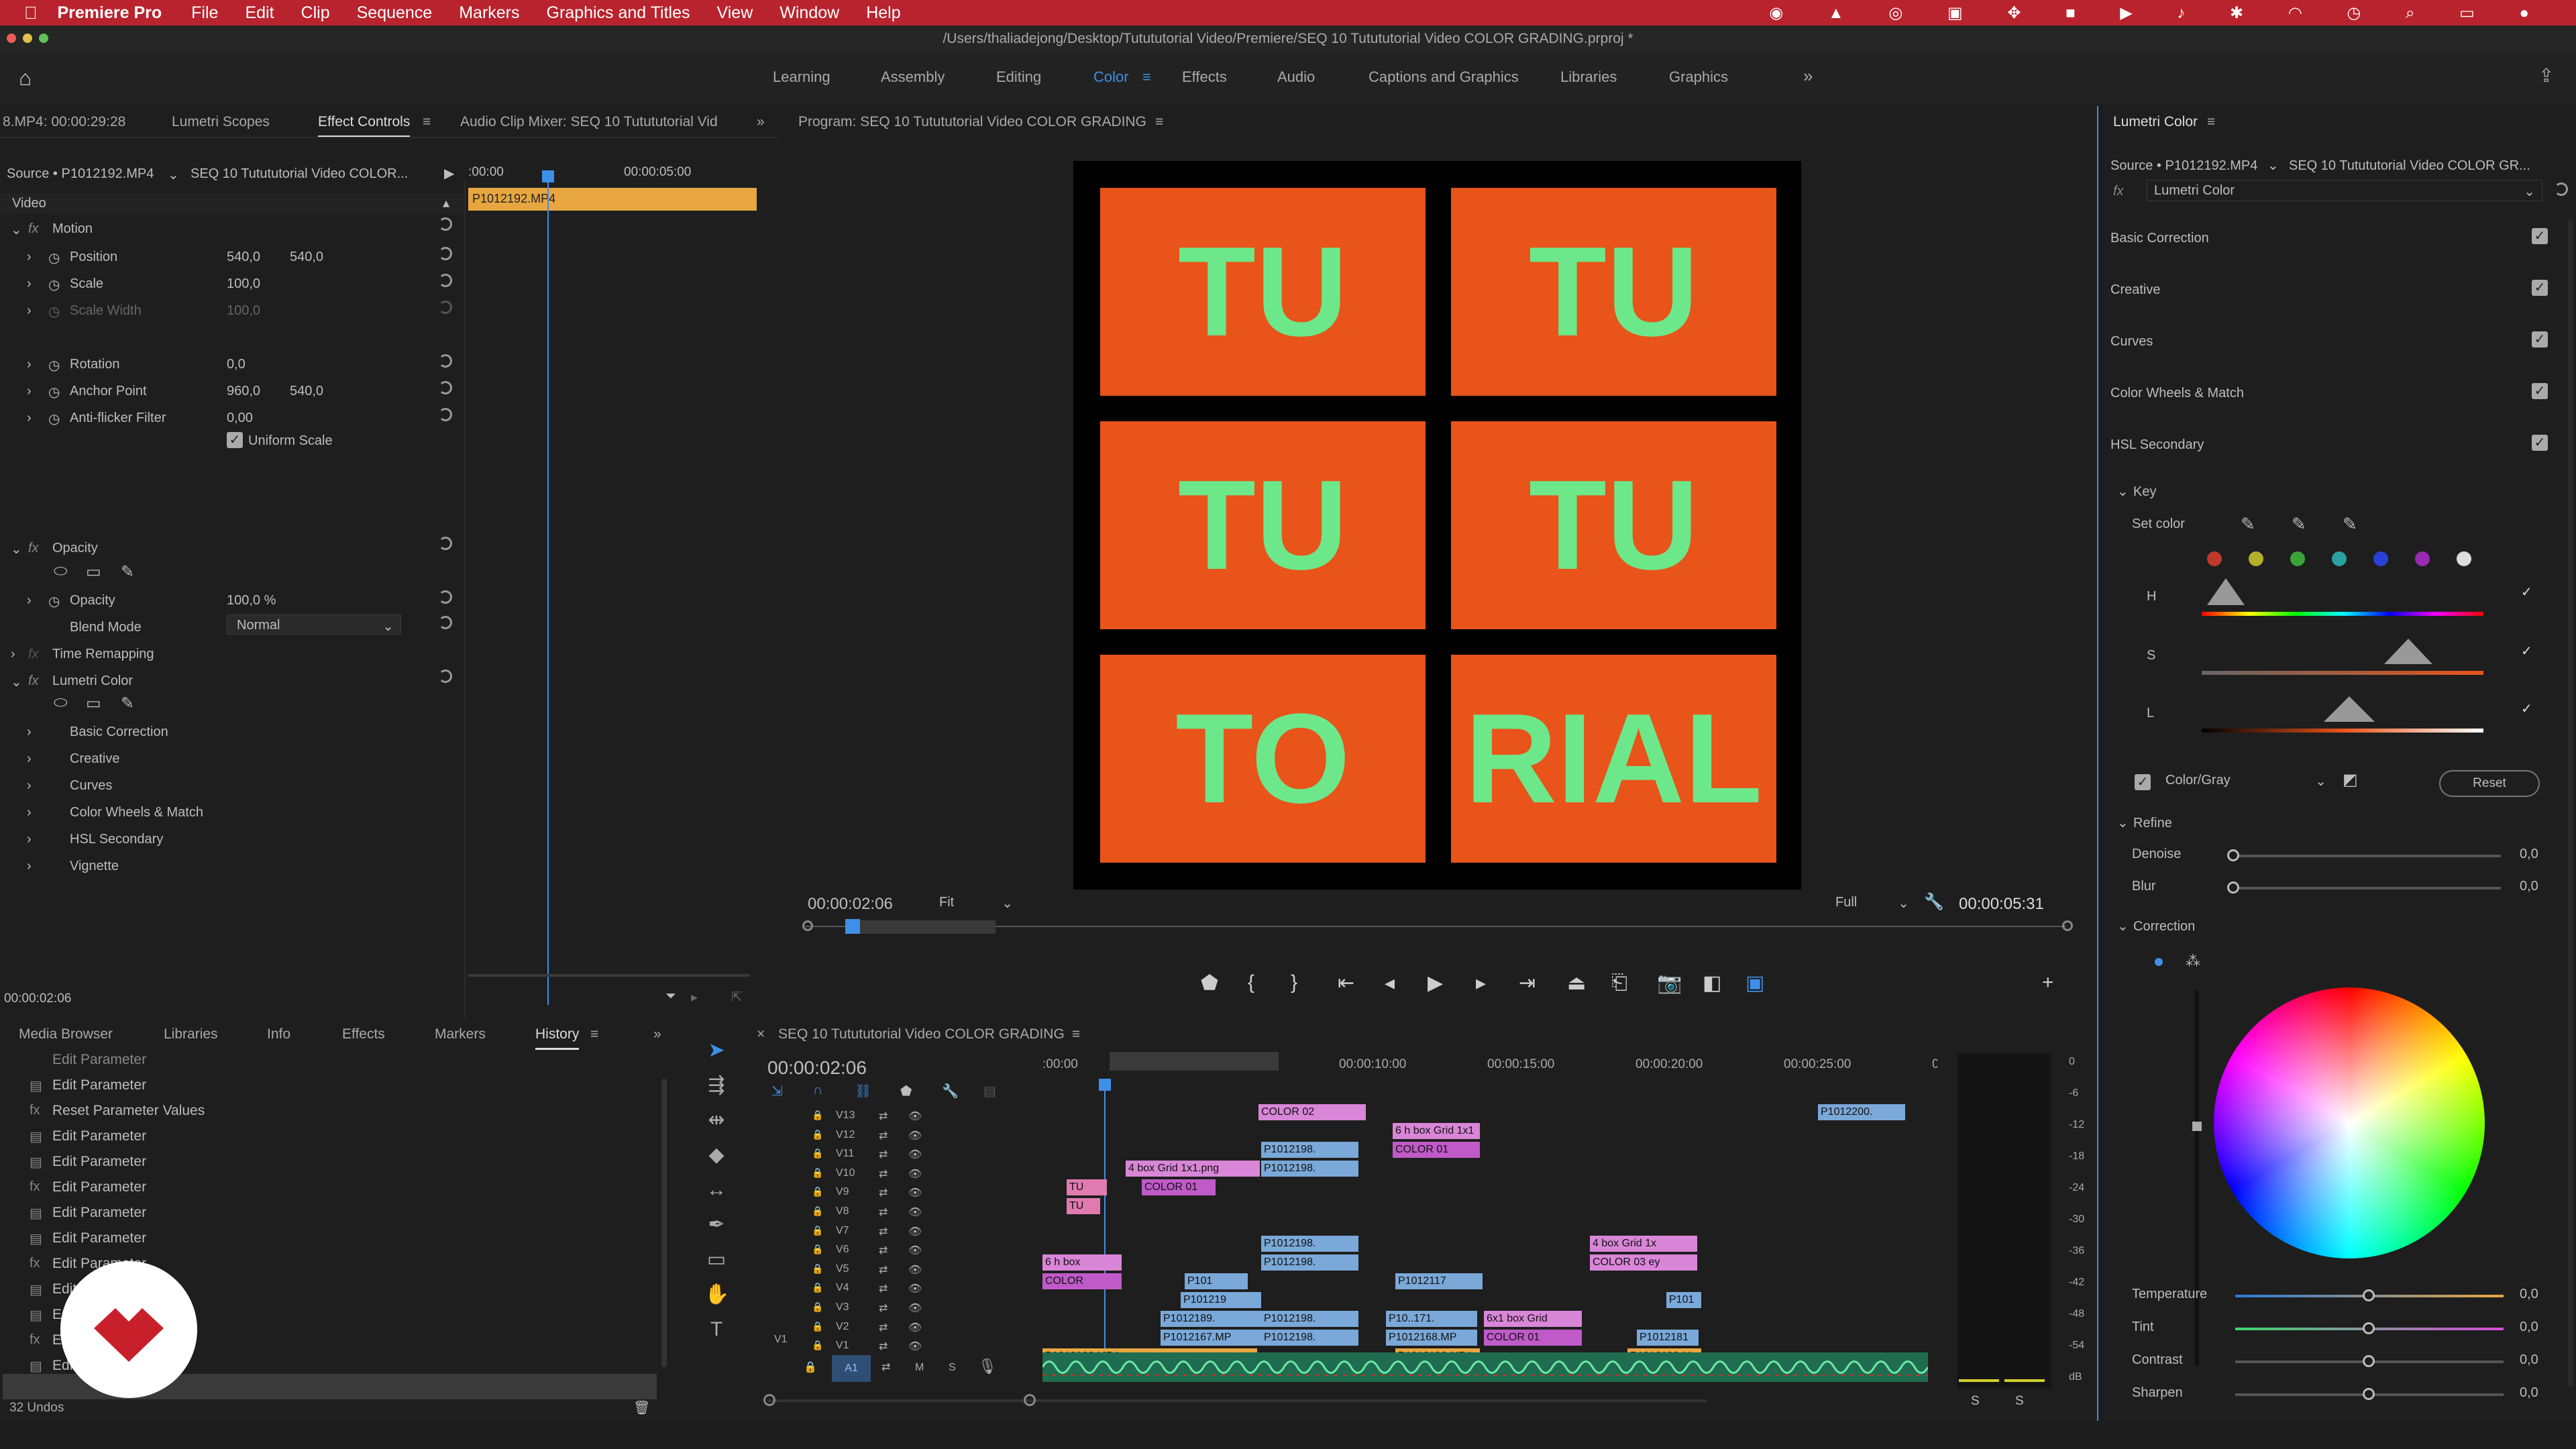 The image size is (2576, 1449). Describe the element at coordinates (809, 13) in the screenshot. I see `menu-window: Window` at that location.